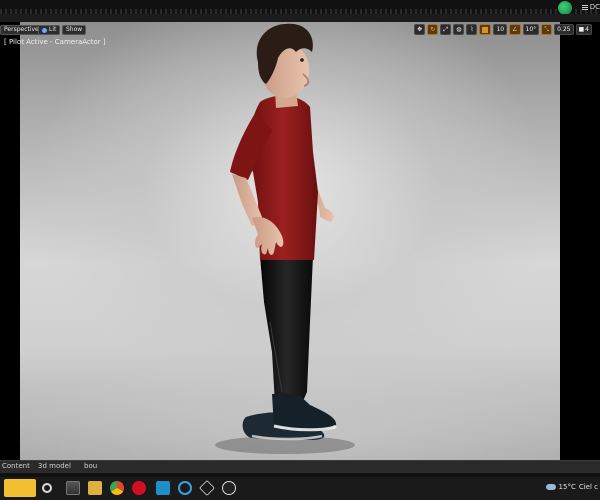  What do you see at coordinates (95, 488) in the screenshot?
I see `file-explorer-icon` at bounding box center [95, 488].